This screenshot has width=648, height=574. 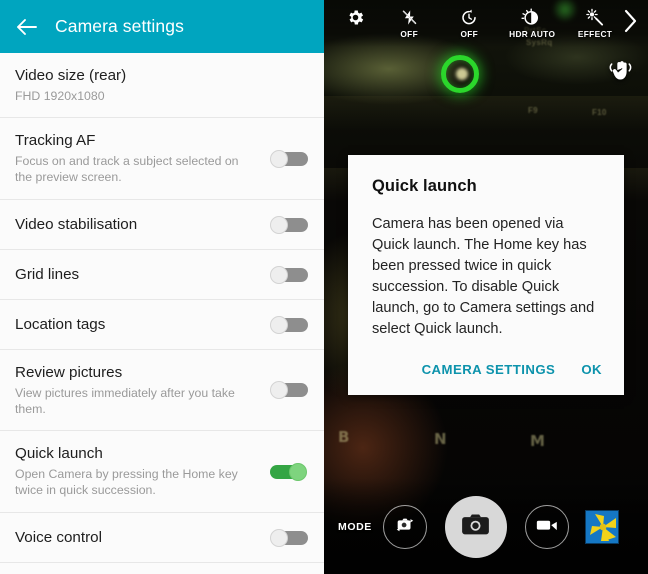 I want to click on camera-settings-button: CAMERA SETTINGS, so click(x=489, y=369).